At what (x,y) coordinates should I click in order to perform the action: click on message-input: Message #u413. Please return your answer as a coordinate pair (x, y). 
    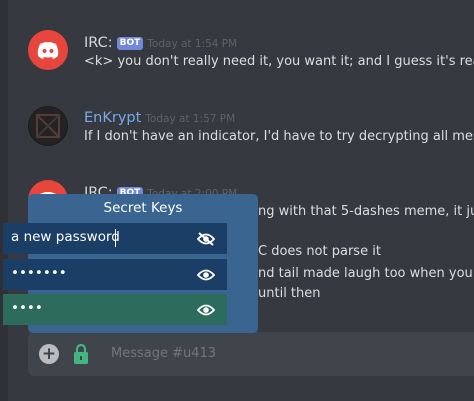
    Looking at the image, I should click on (163, 353).